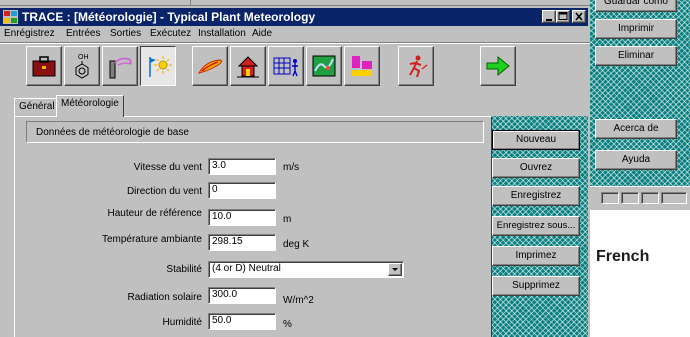 This screenshot has height=337, width=690. What do you see at coordinates (170, 33) in the screenshot?
I see `menu-executez: Exécutez` at bounding box center [170, 33].